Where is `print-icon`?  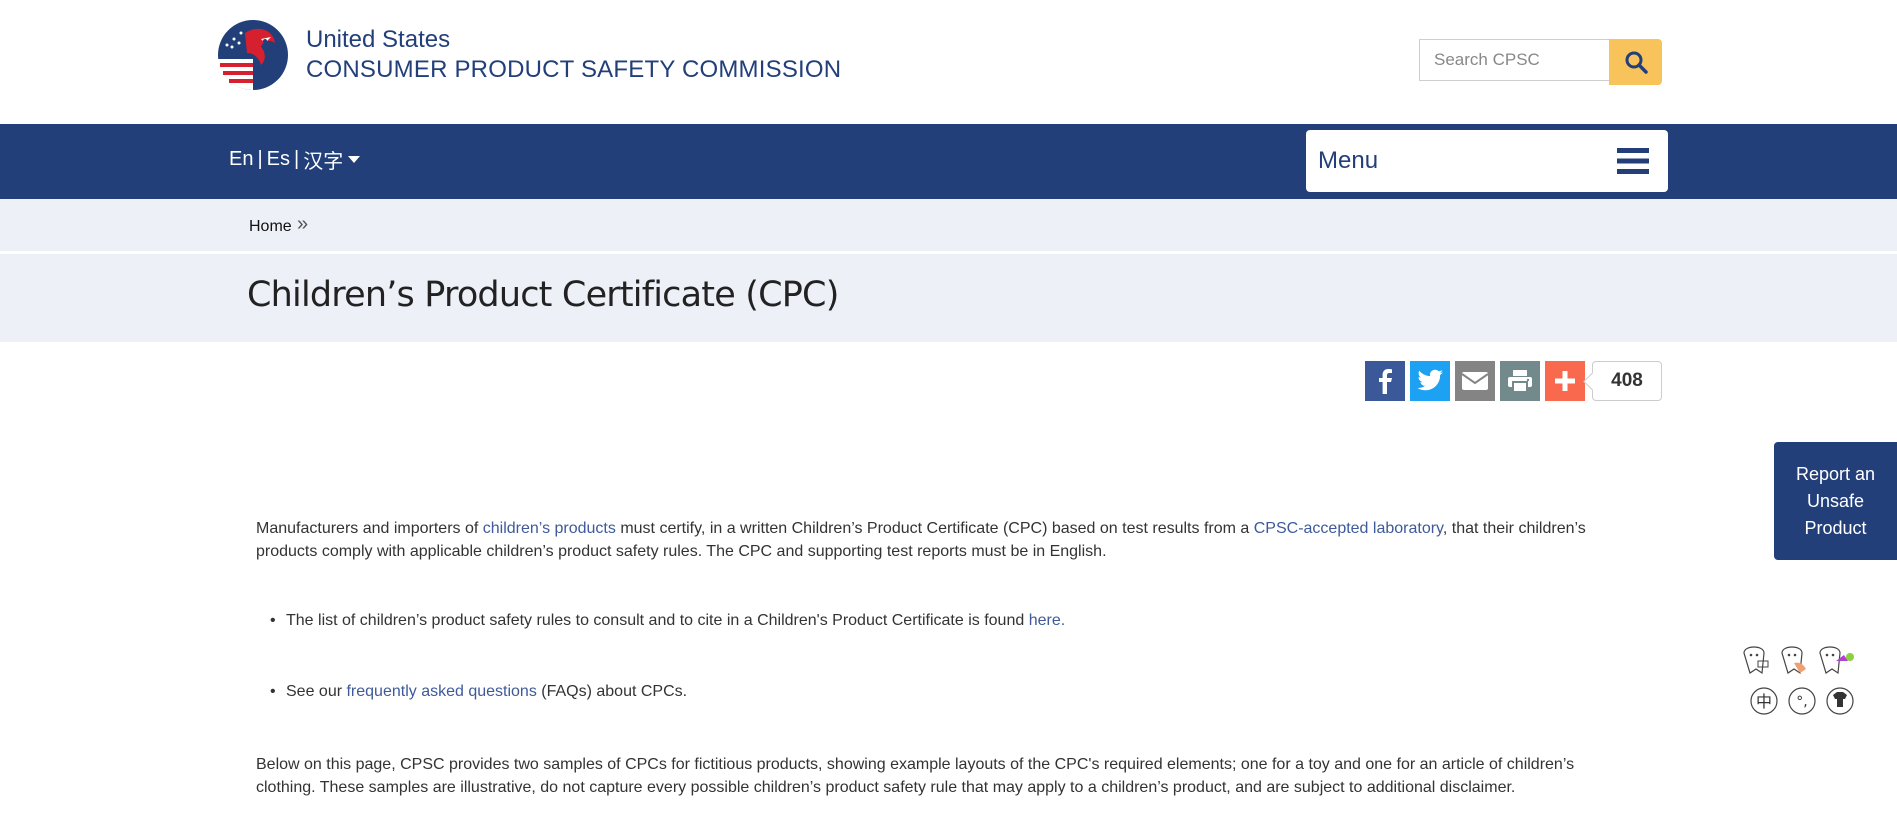
print-icon is located at coordinates (1520, 381).